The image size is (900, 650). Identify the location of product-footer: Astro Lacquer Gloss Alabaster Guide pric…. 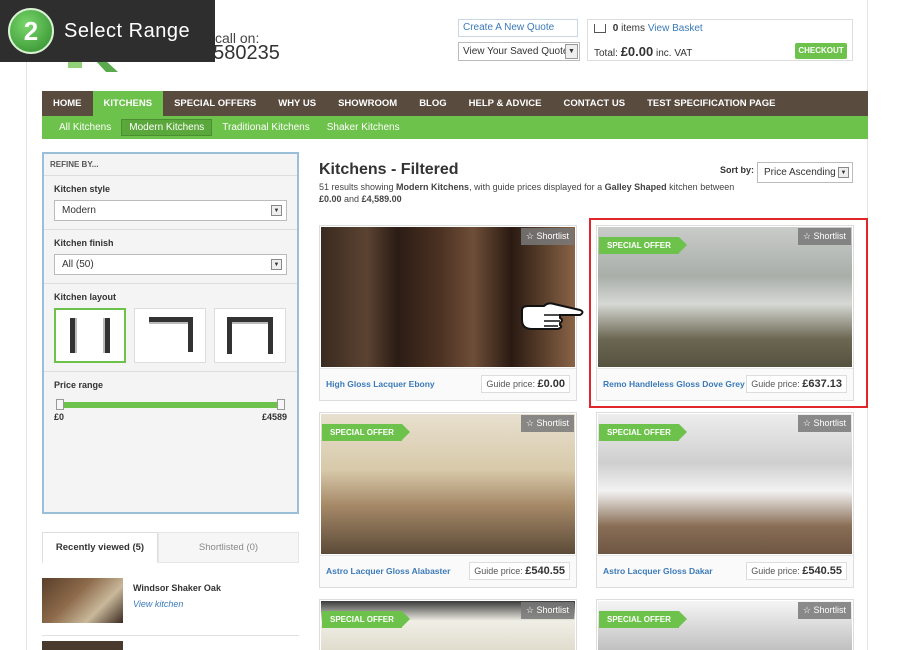
(448, 571).